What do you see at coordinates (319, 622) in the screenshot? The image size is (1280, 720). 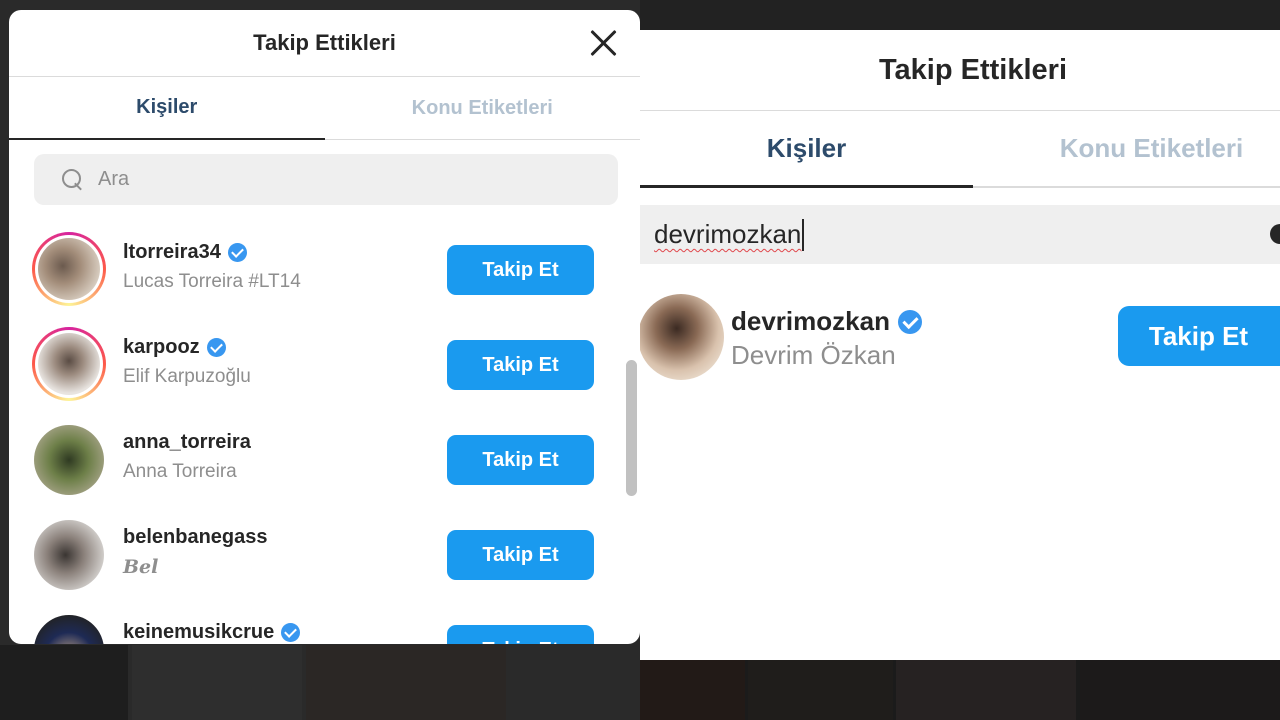 I see `list-item: keinemusikcrue Takip Et` at bounding box center [319, 622].